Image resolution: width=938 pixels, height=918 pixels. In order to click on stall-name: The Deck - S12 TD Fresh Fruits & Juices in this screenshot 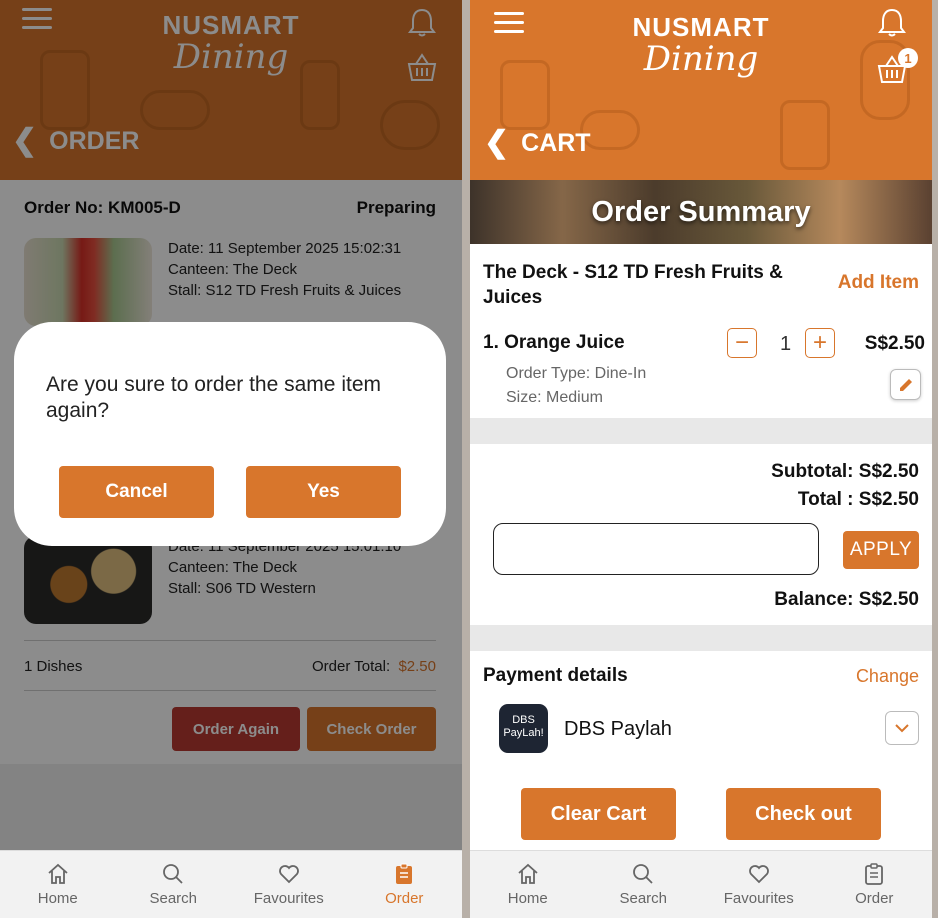, I will do `click(633, 285)`.